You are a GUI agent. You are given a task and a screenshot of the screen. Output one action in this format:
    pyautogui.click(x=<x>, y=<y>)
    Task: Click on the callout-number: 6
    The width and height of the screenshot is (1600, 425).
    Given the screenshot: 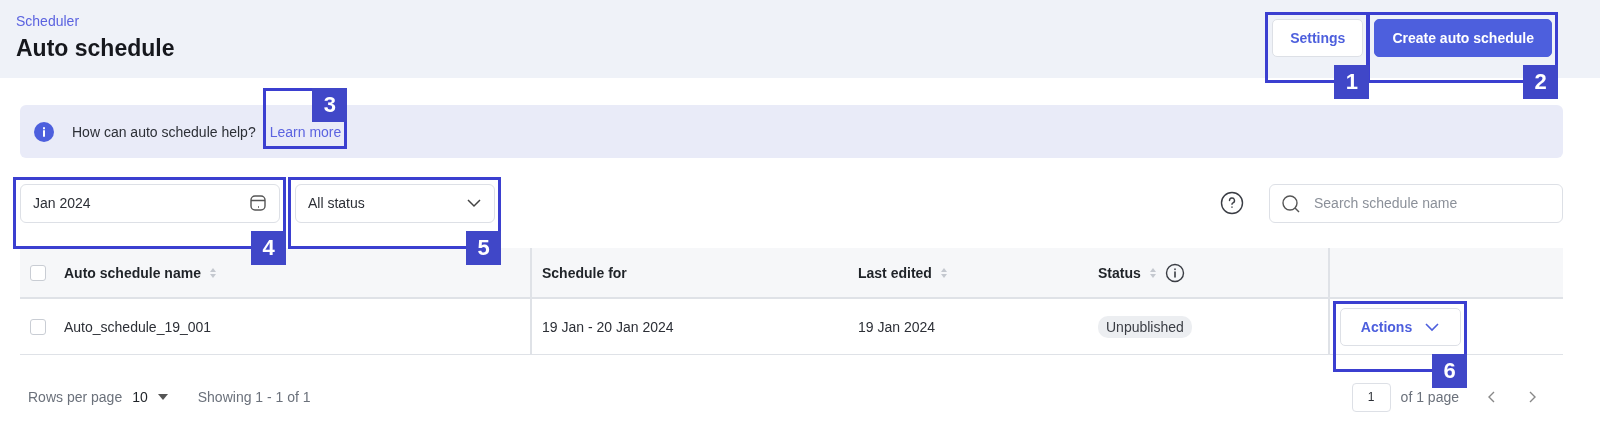 What is the action you would take?
    pyautogui.click(x=1449, y=370)
    